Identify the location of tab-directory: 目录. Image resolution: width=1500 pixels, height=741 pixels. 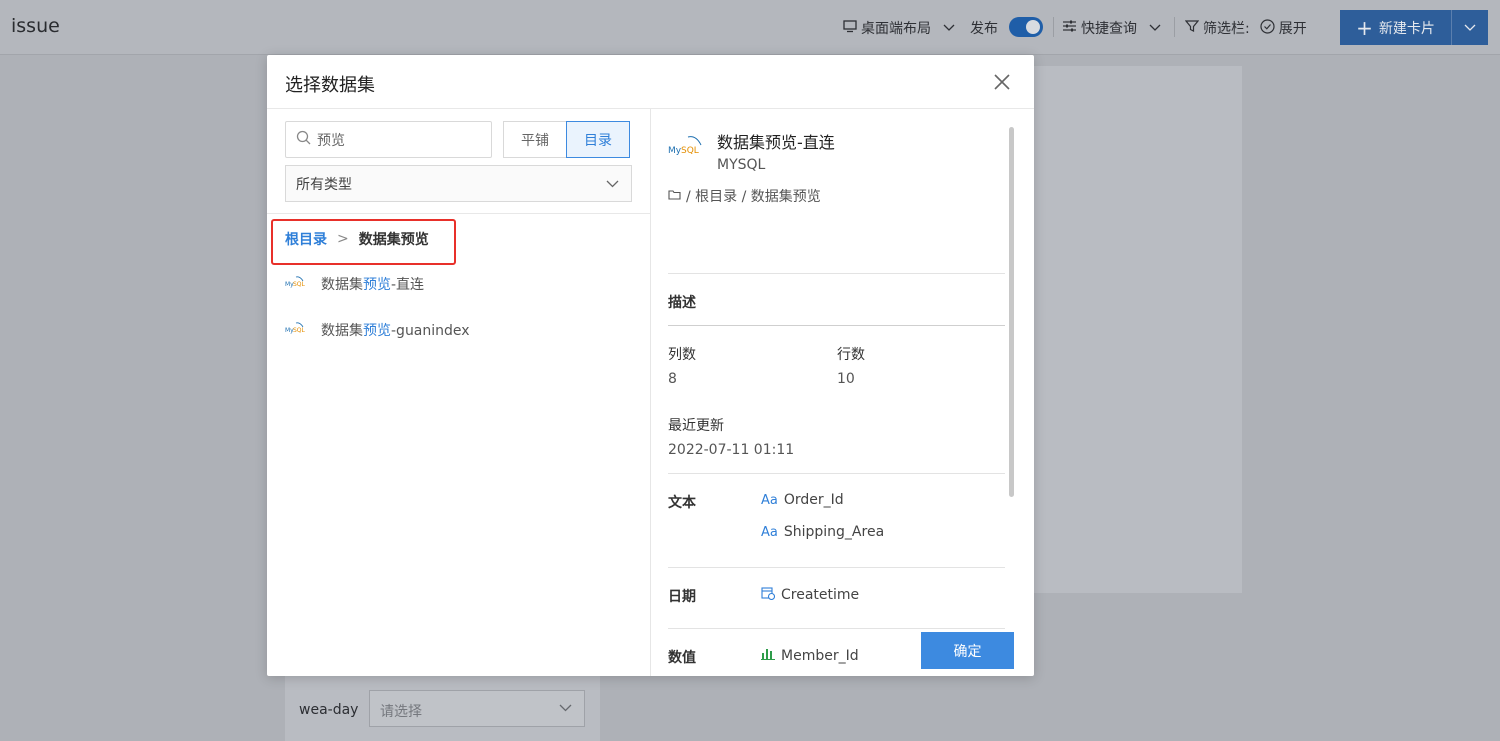
(598, 139).